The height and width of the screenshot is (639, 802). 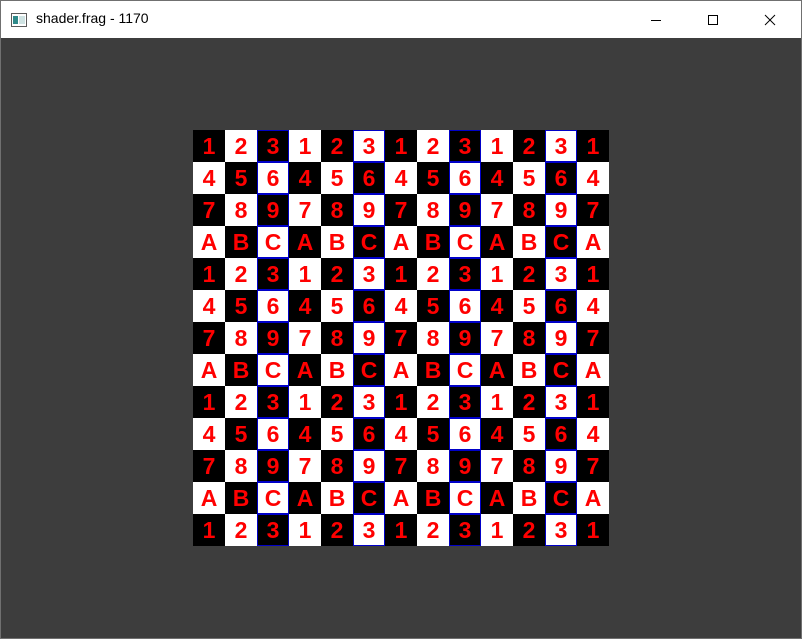 I want to click on close-icon, so click(x=770, y=20).